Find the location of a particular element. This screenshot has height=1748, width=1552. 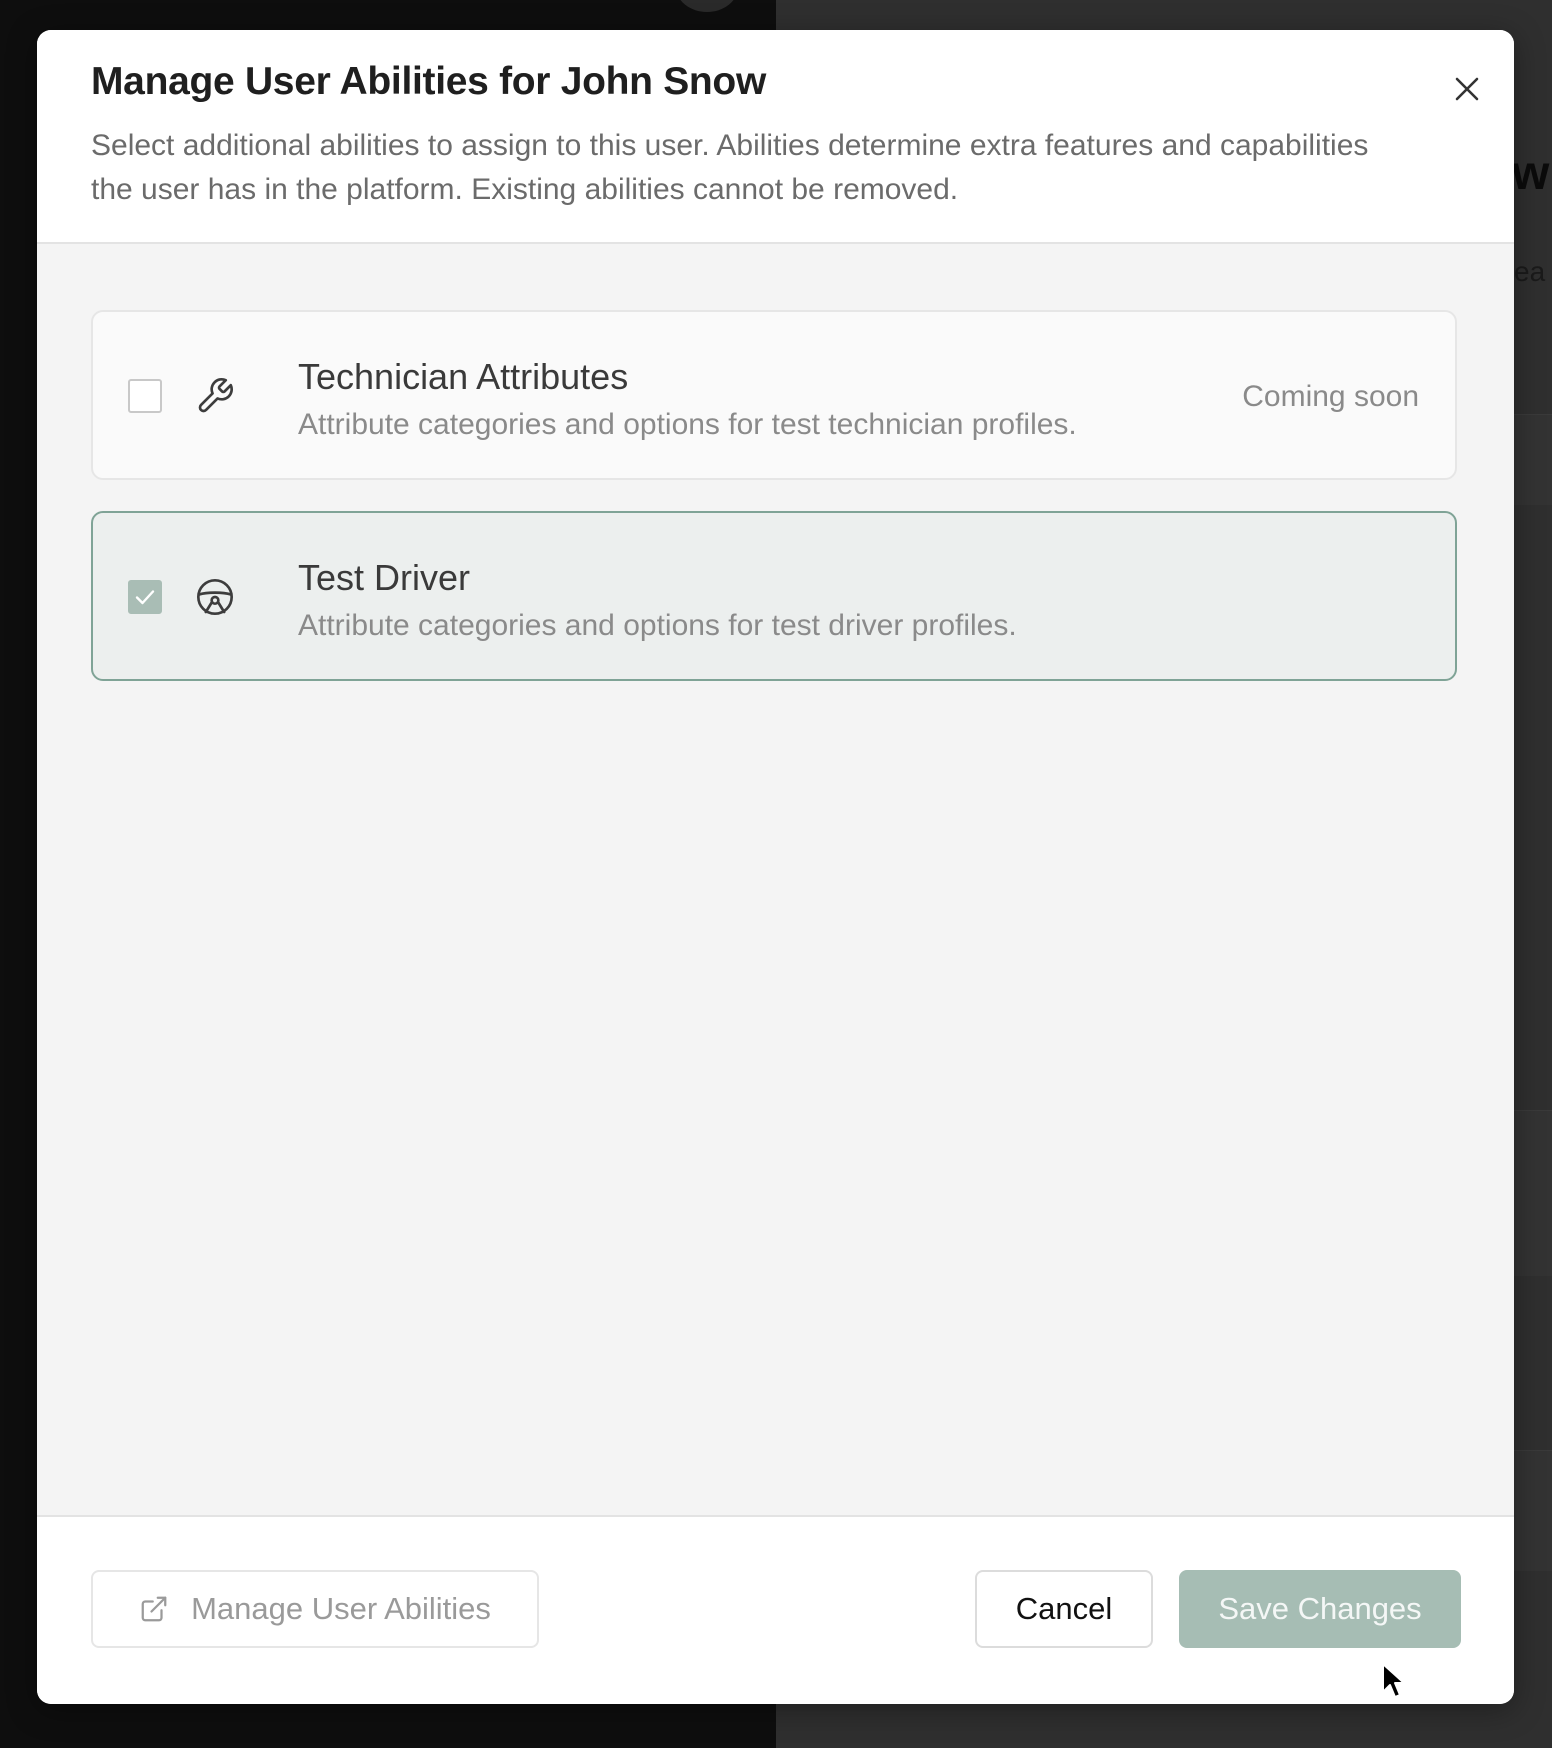

mouse-cursor-icon is located at coordinates (1393, 1680).